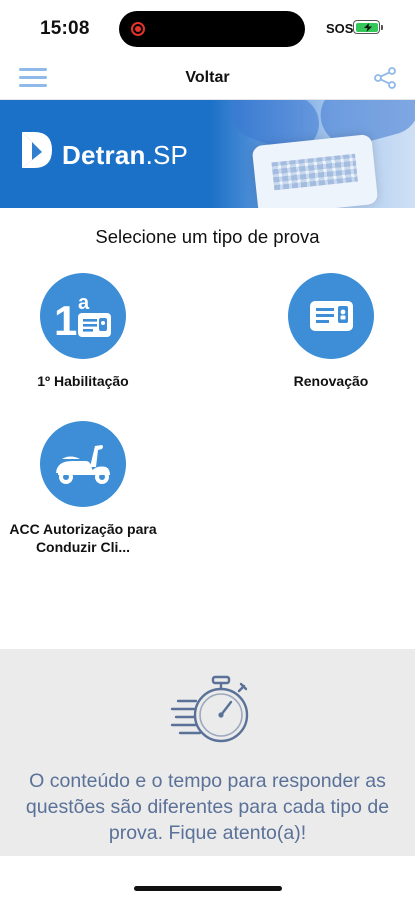 The image size is (415, 900). What do you see at coordinates (84, 303) in the screenshot?
I see `svg-text: a` at bounding box center [84, 303].